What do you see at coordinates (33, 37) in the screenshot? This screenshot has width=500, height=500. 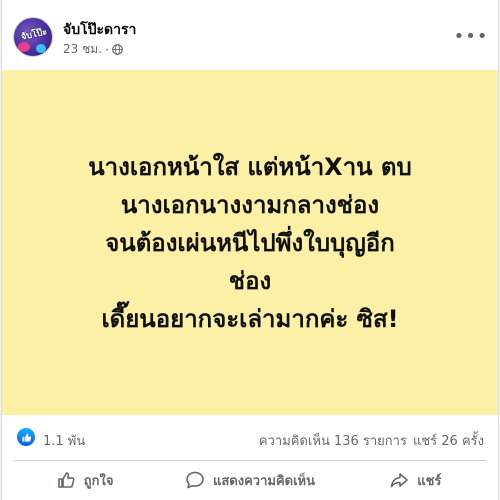 I see `avatar: จับโป๊ะ` at bounding box center [33, 37].